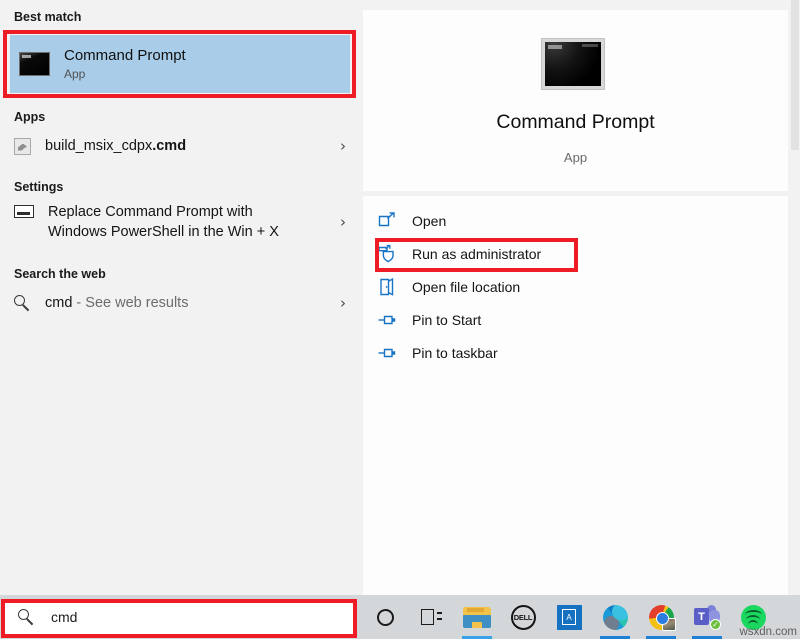 Image resolution: width=800 pixels, height=639 pixels. What do you see at coordinates (59, 303) in the screenshot?
I see `web-result-query: cmd` at bounding box center [59, 303].